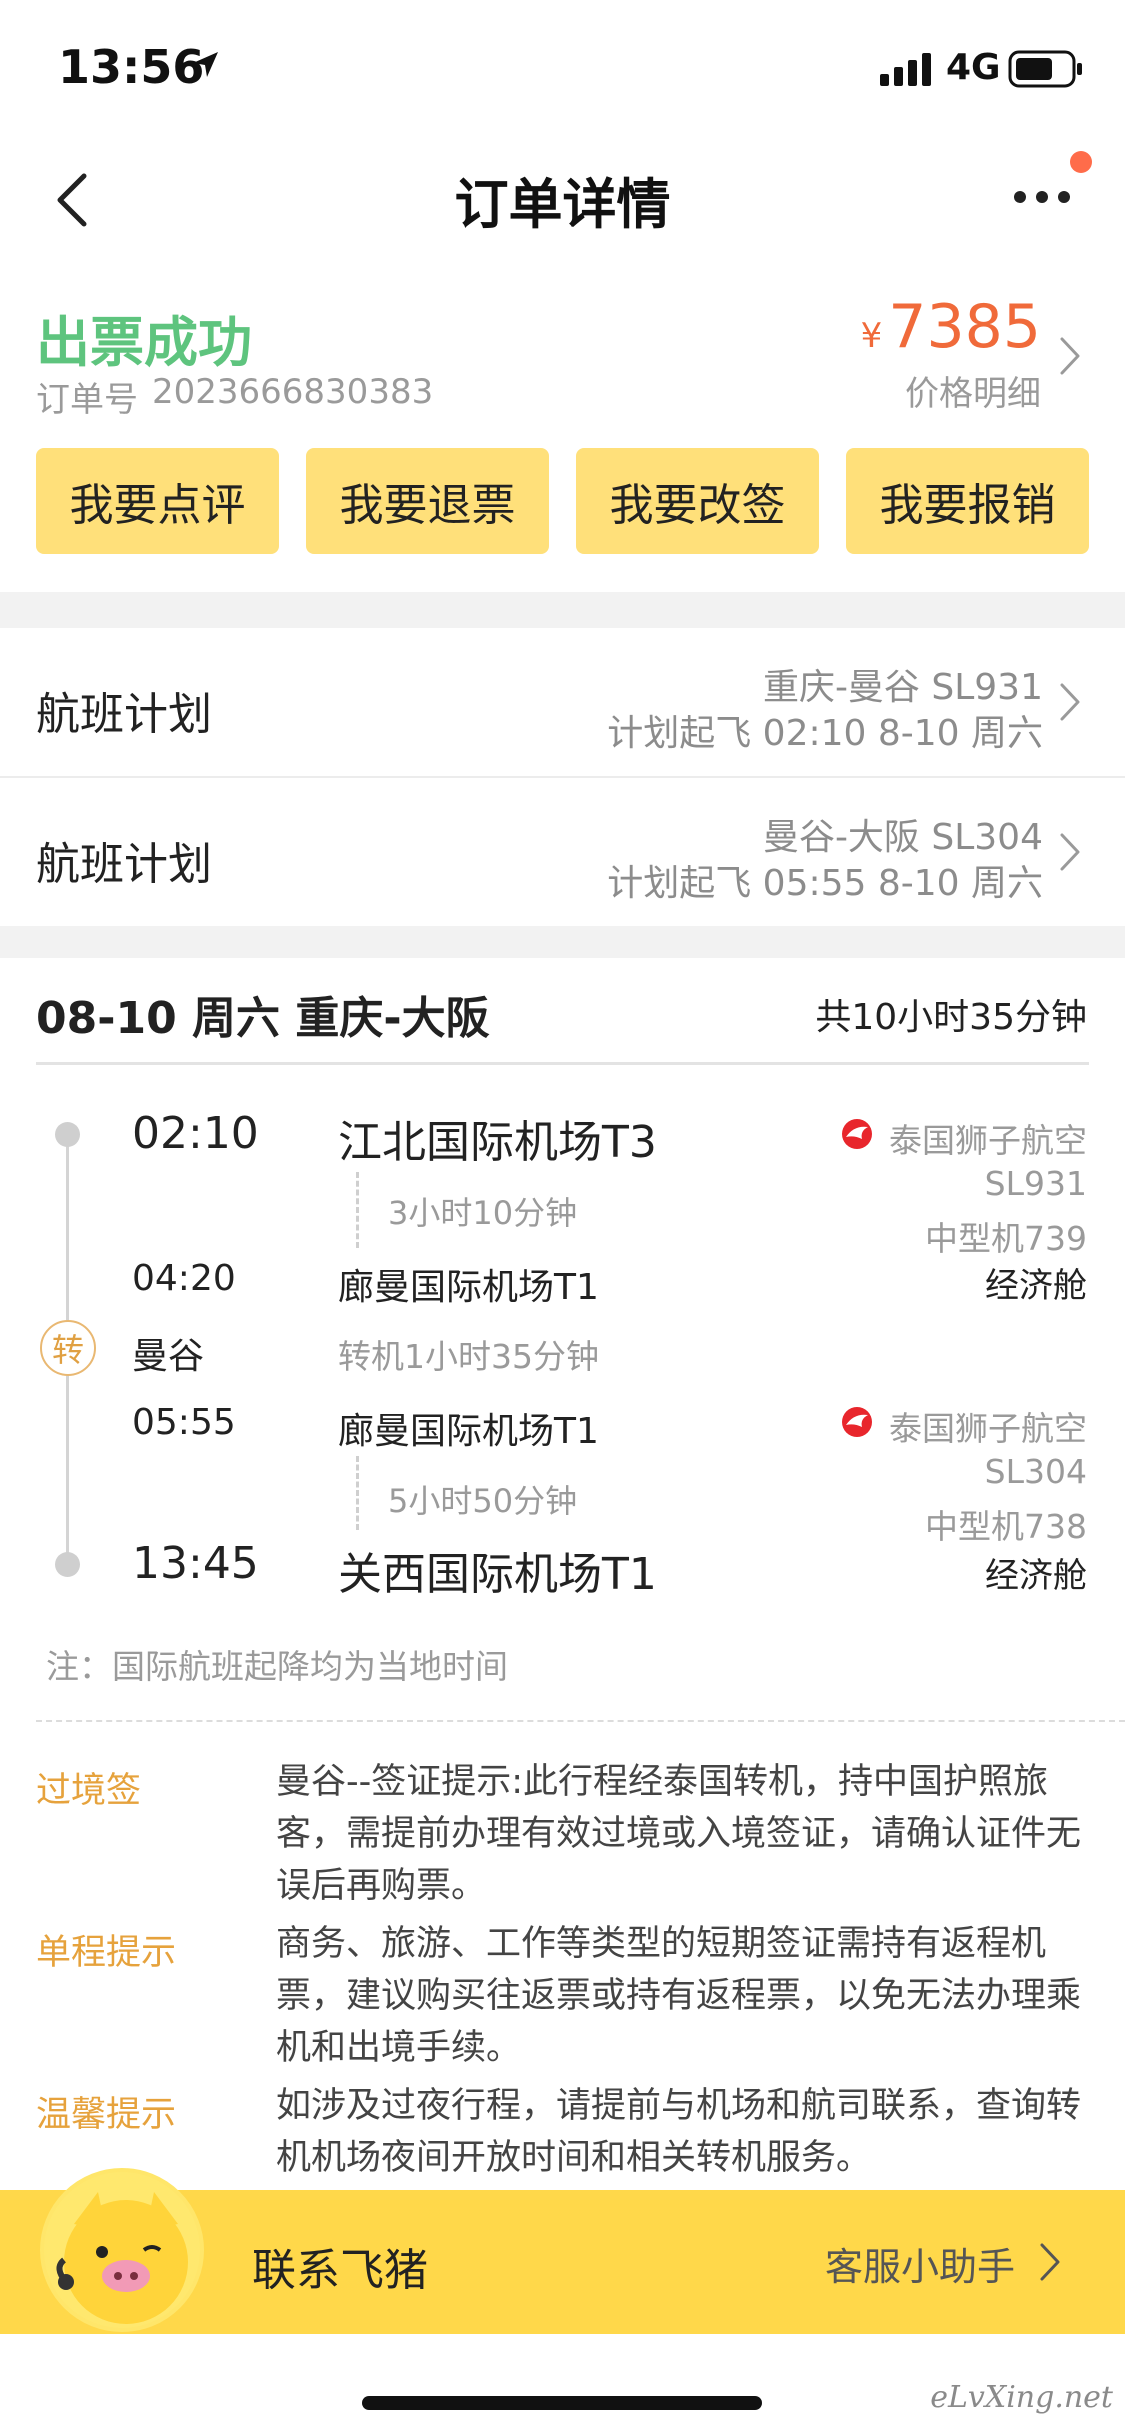  Describe the element at coordinates (89, 1791) in the screenshot. I see `tip-label-transit-visa: 过境签` at that location.